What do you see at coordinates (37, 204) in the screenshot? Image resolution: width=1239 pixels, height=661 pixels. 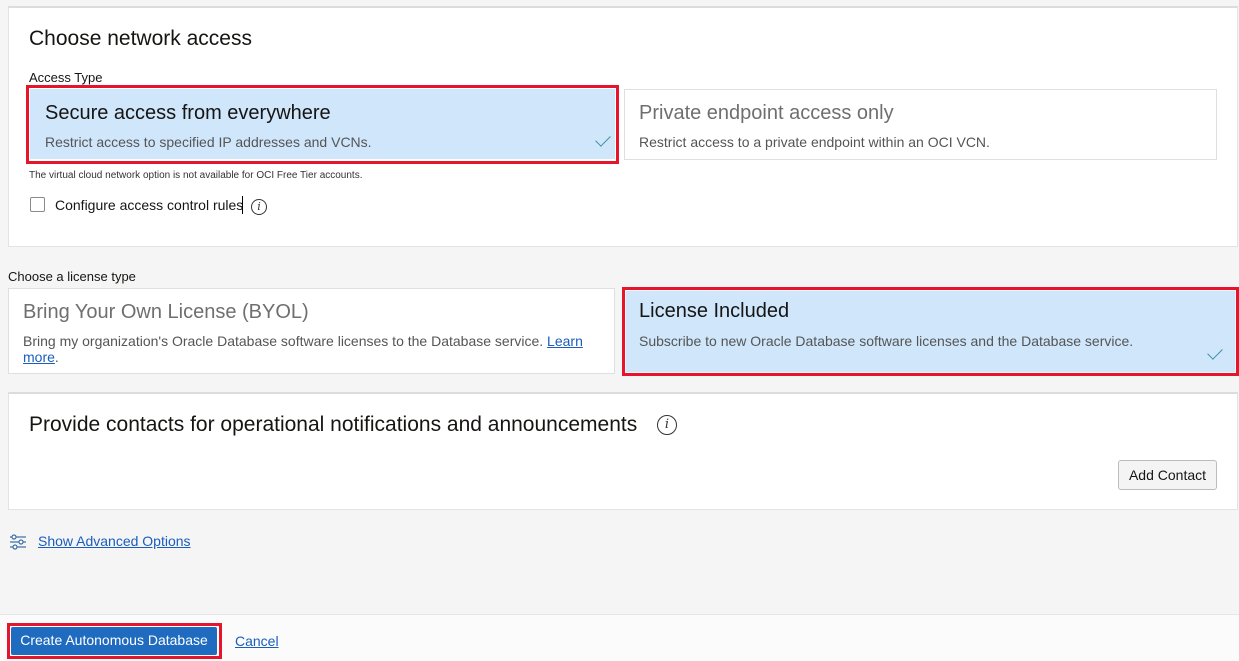 I see `acl-checkbox` at bounding box center [37, 204].